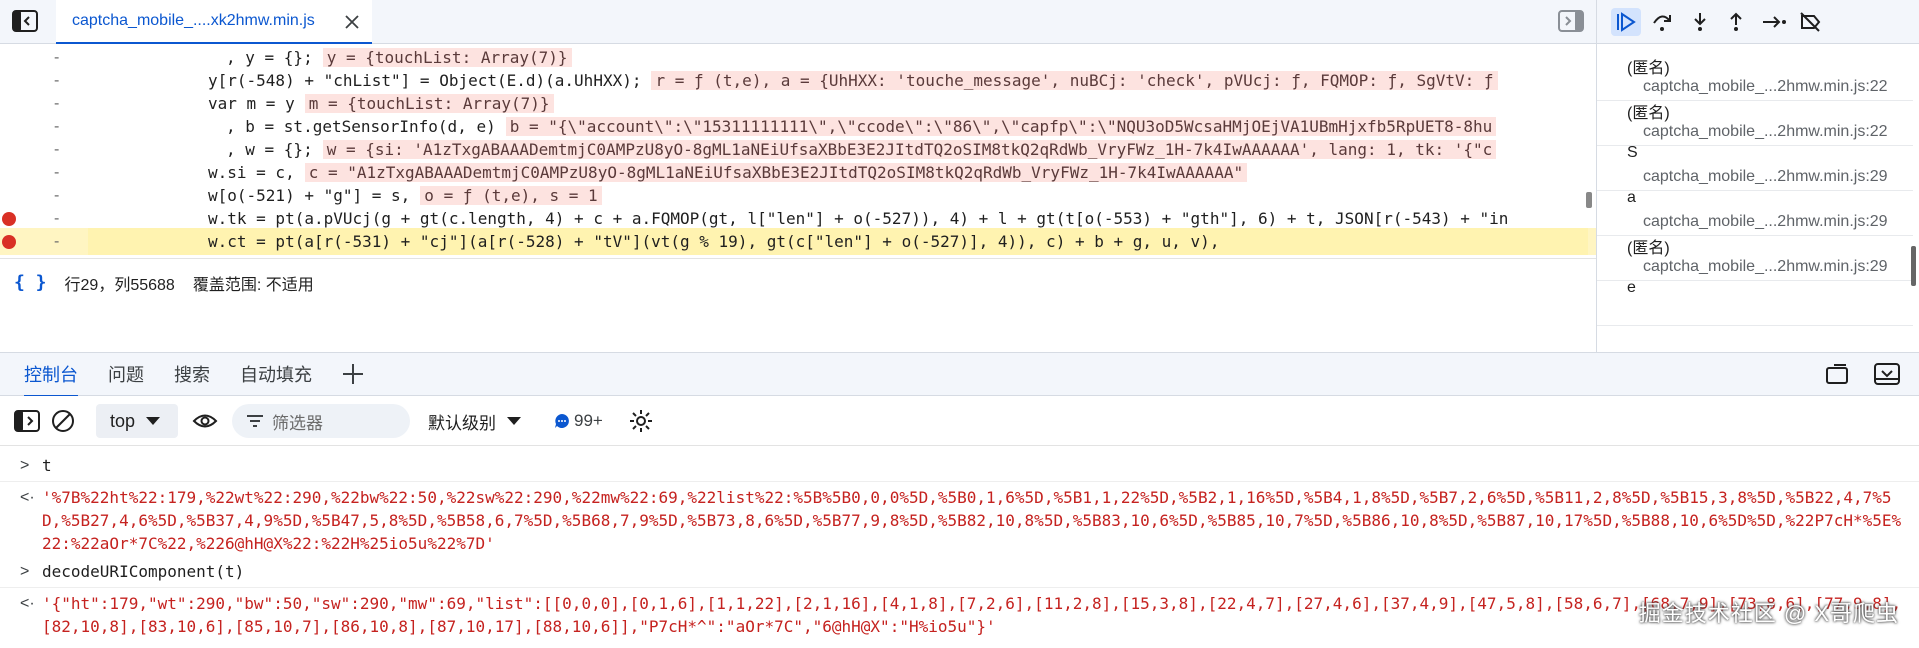 The image size is (1919, 648). I want to click on editor-tab-bar: captcha_mobile_....xk2hmw.min.js, so click(798, 22).